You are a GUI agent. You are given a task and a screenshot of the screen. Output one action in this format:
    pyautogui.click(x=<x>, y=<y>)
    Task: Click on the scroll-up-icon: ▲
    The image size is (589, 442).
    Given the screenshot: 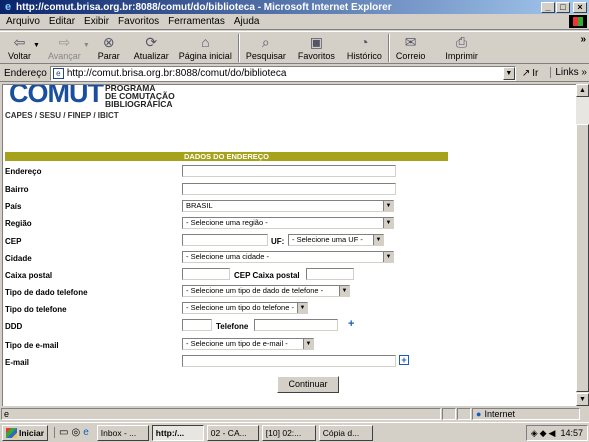 What is the action you would take?
    pyautogui.click(x=582, y=90)
    